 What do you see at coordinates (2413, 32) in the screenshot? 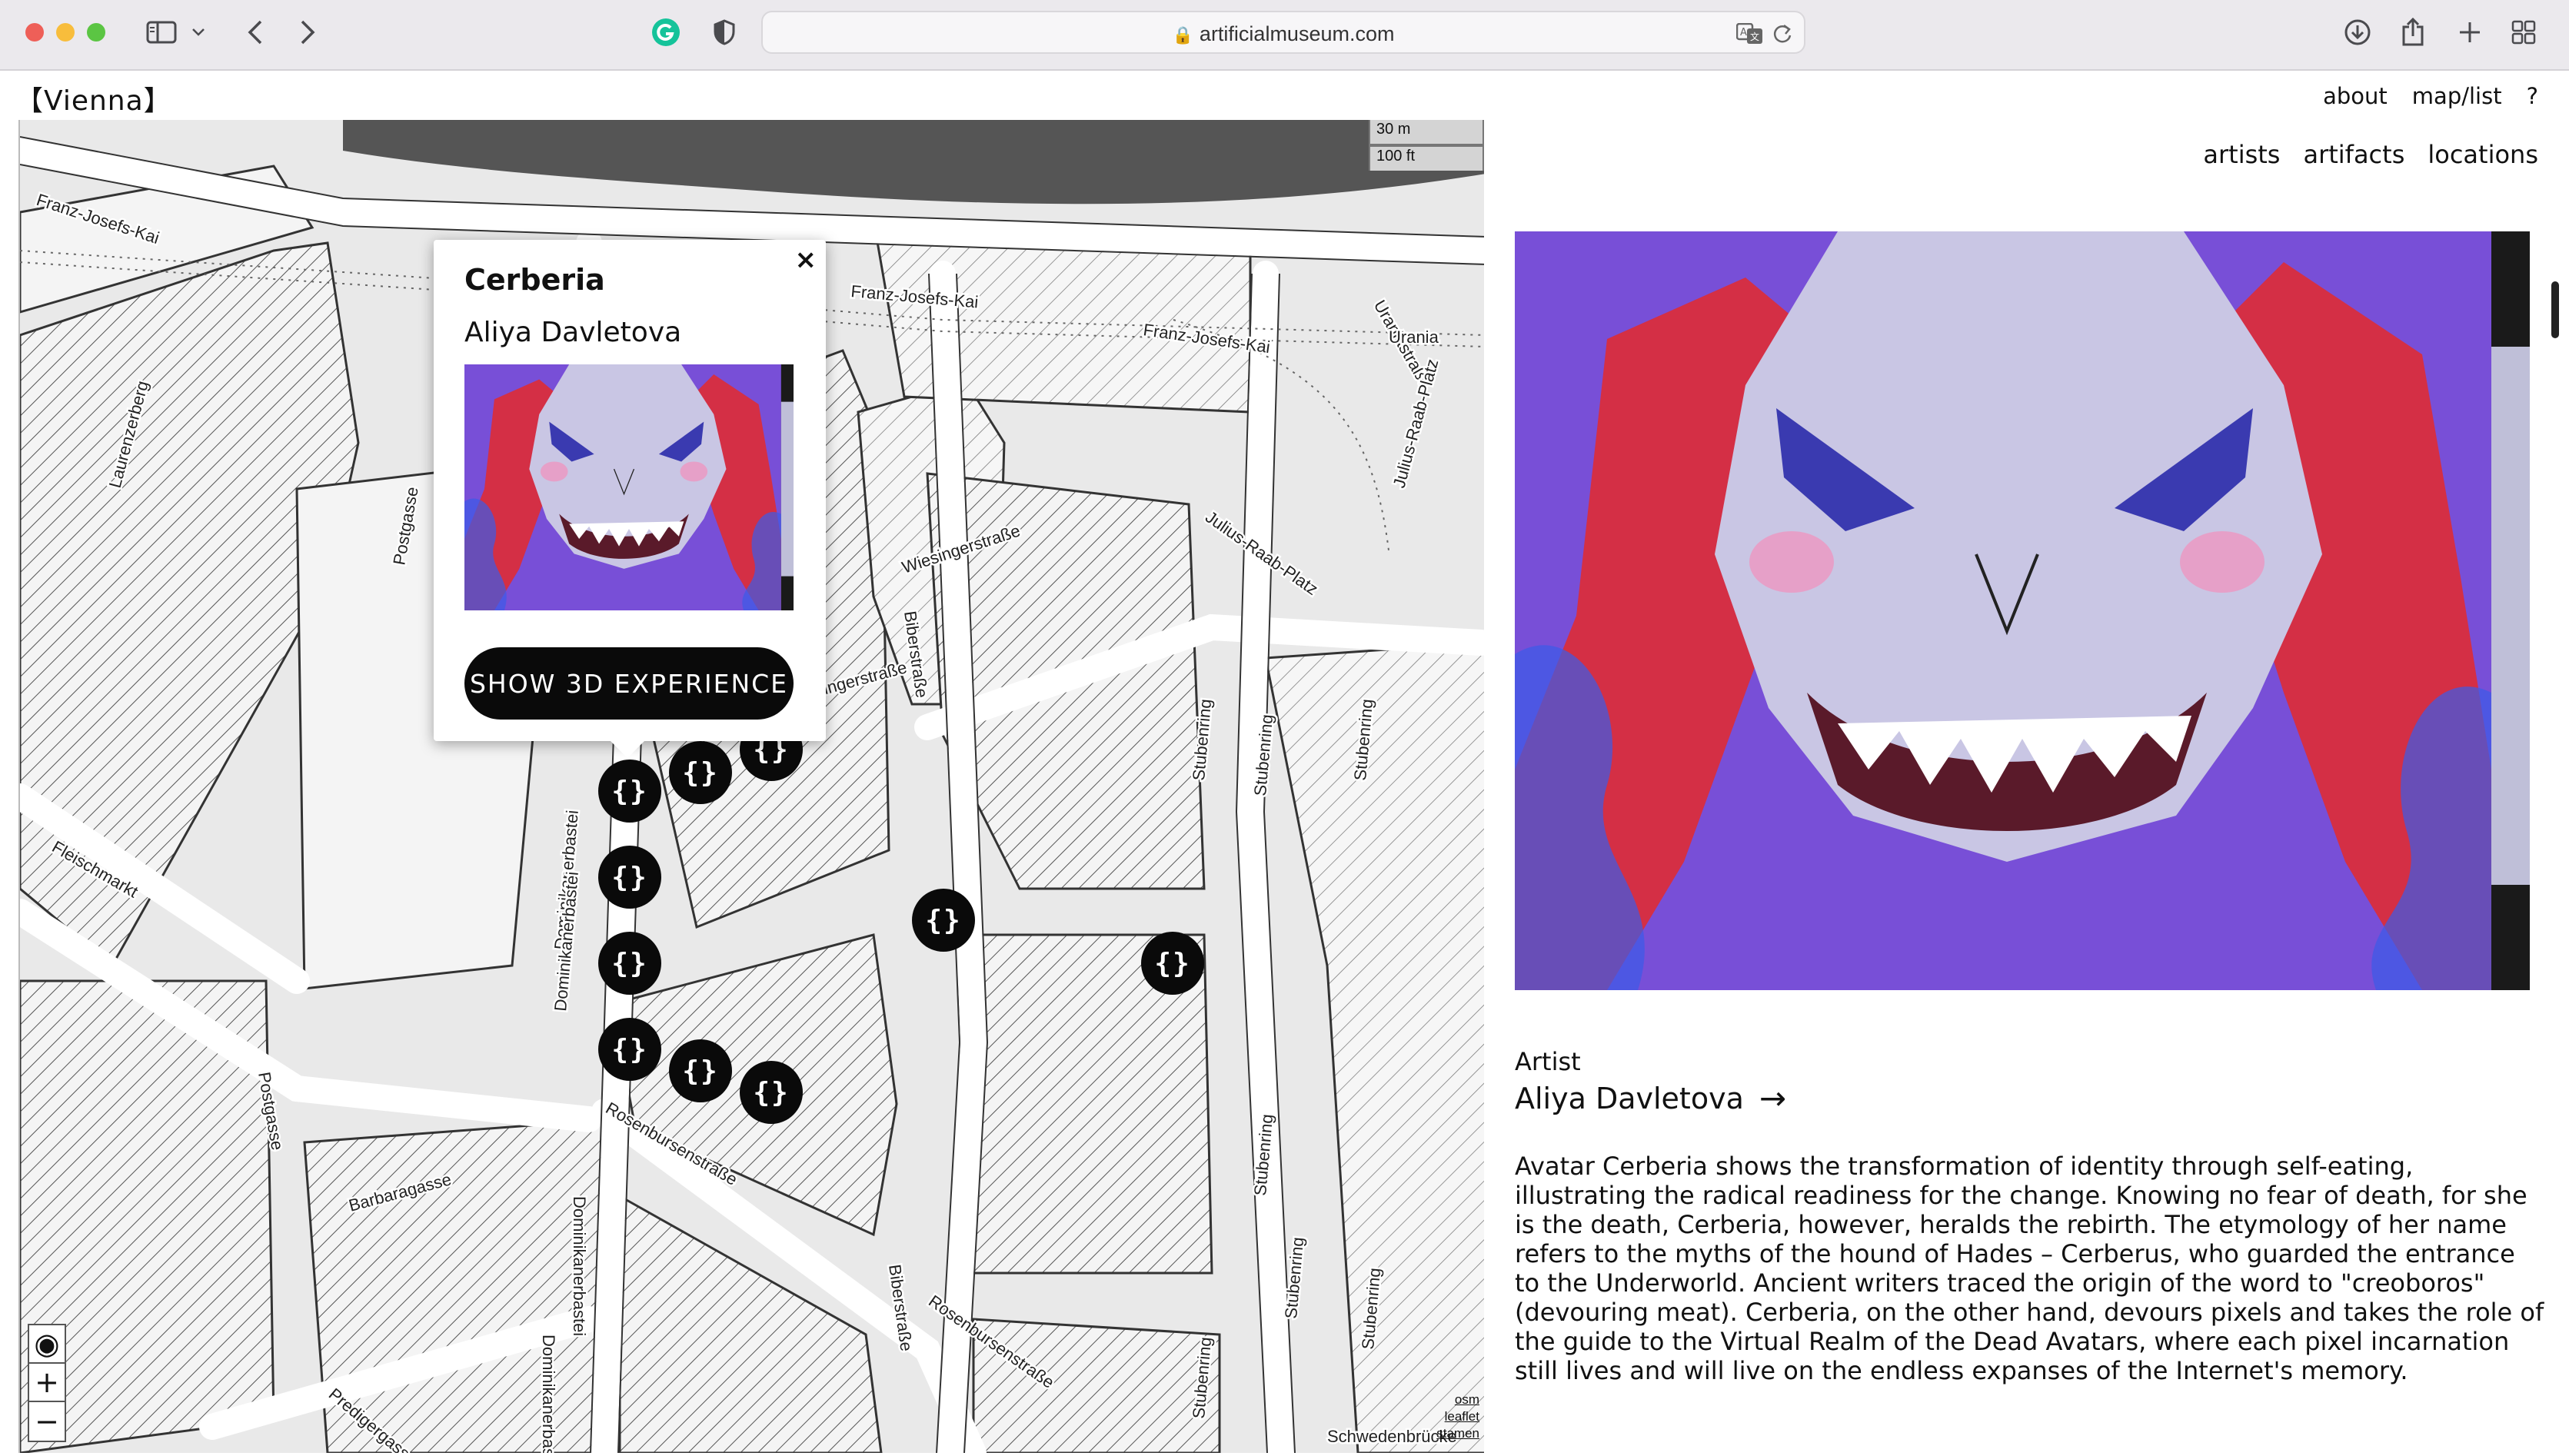
I see `share-icon` at bounding box center [2413, 32].